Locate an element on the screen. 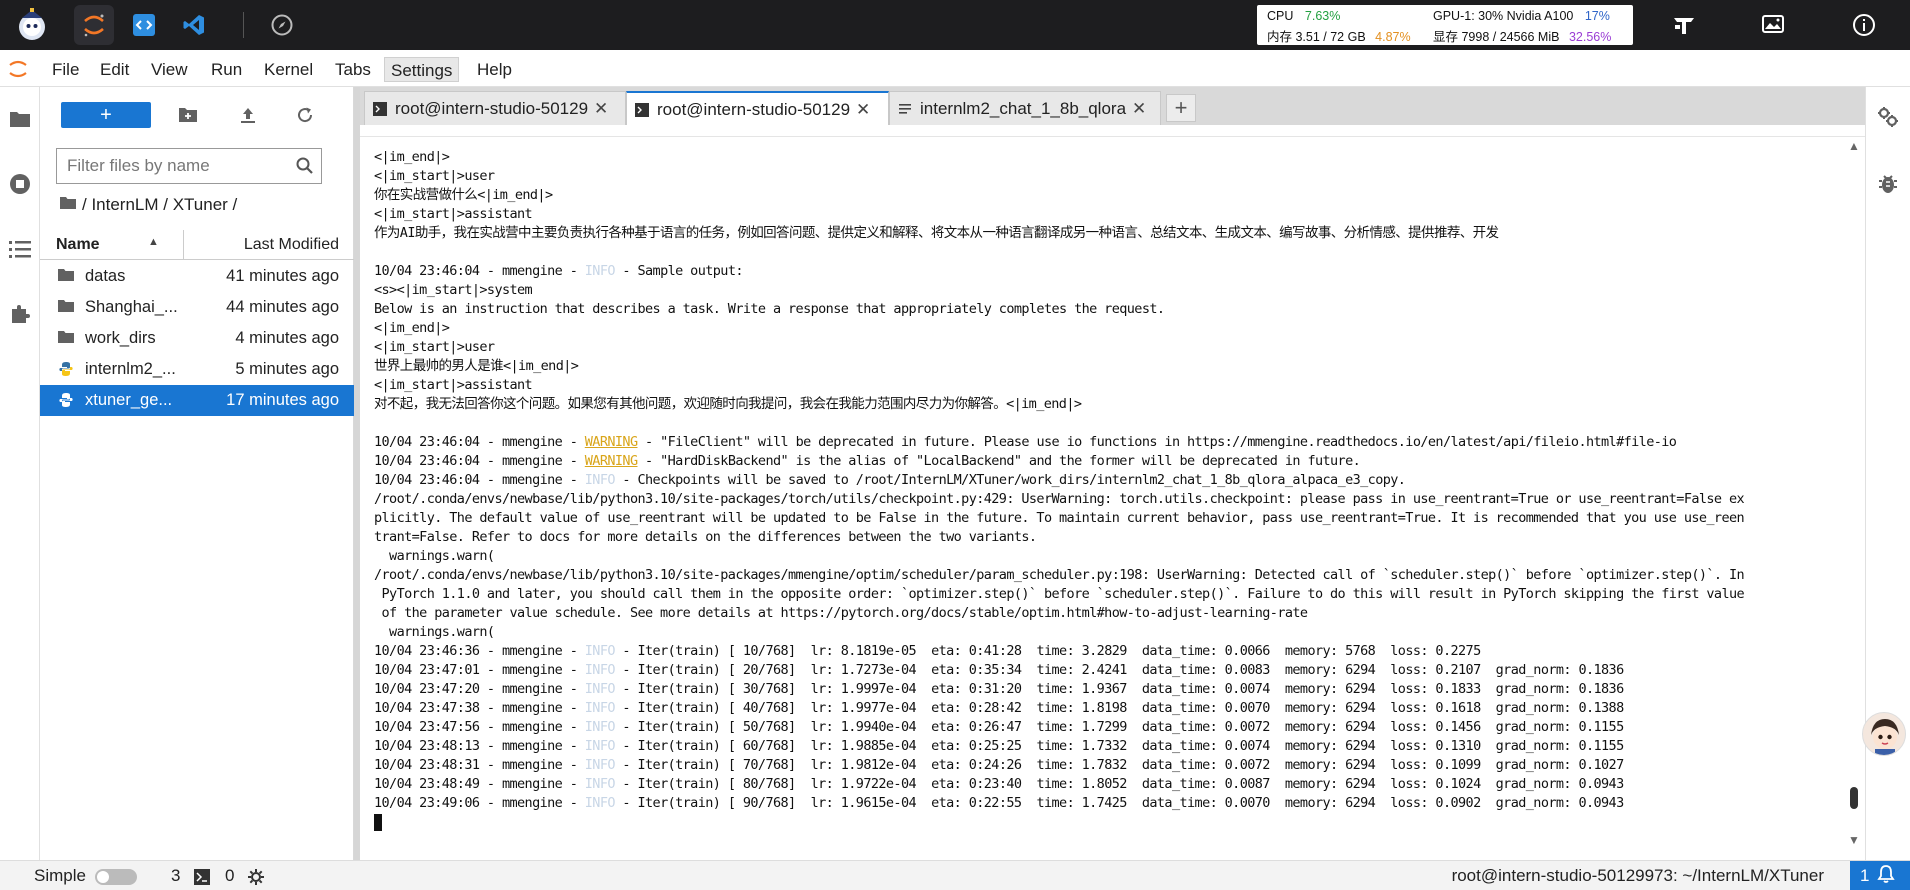 The image size is (1910, 890). file-modified: 4 minutes ago is located at coordinates (287, 338).